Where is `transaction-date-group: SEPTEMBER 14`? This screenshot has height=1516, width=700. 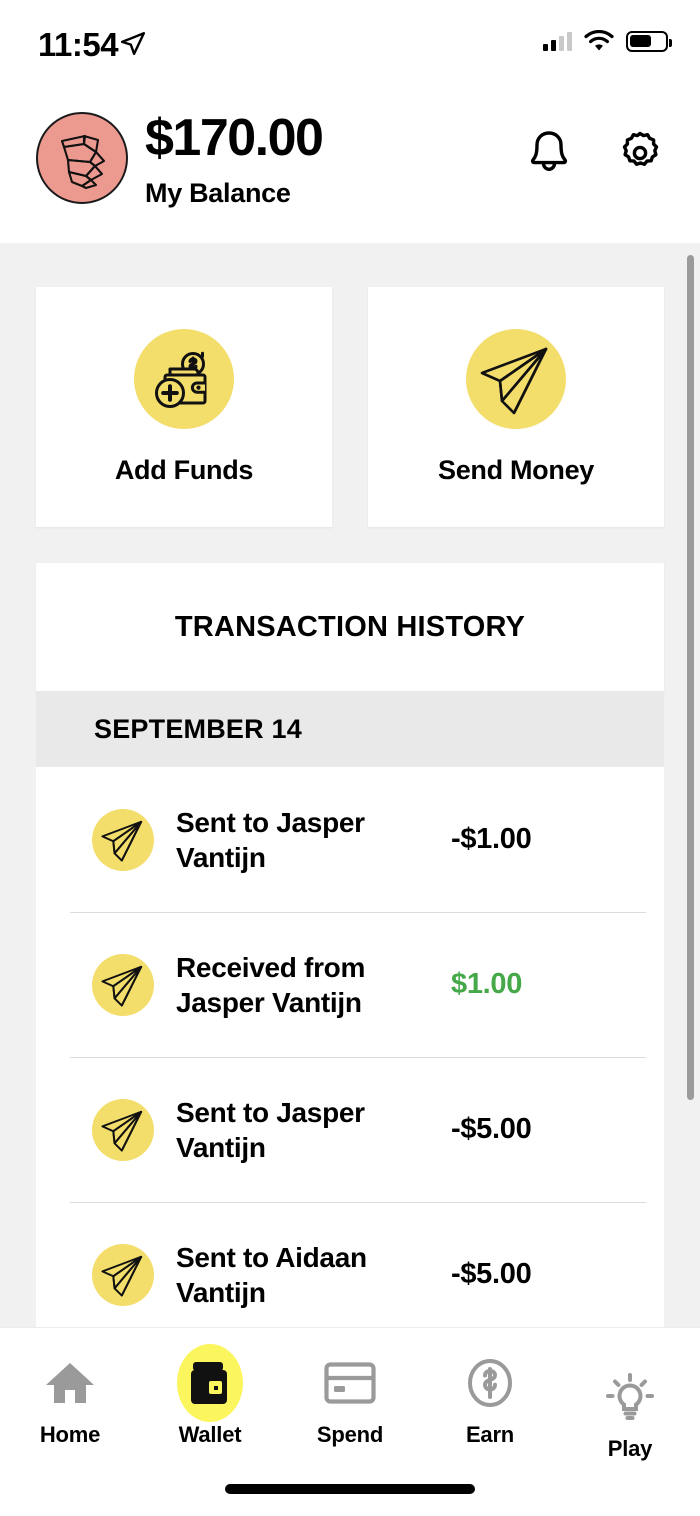 transaction-date-group: SEPTEMBER 14 is located at coordinates (350, 729).